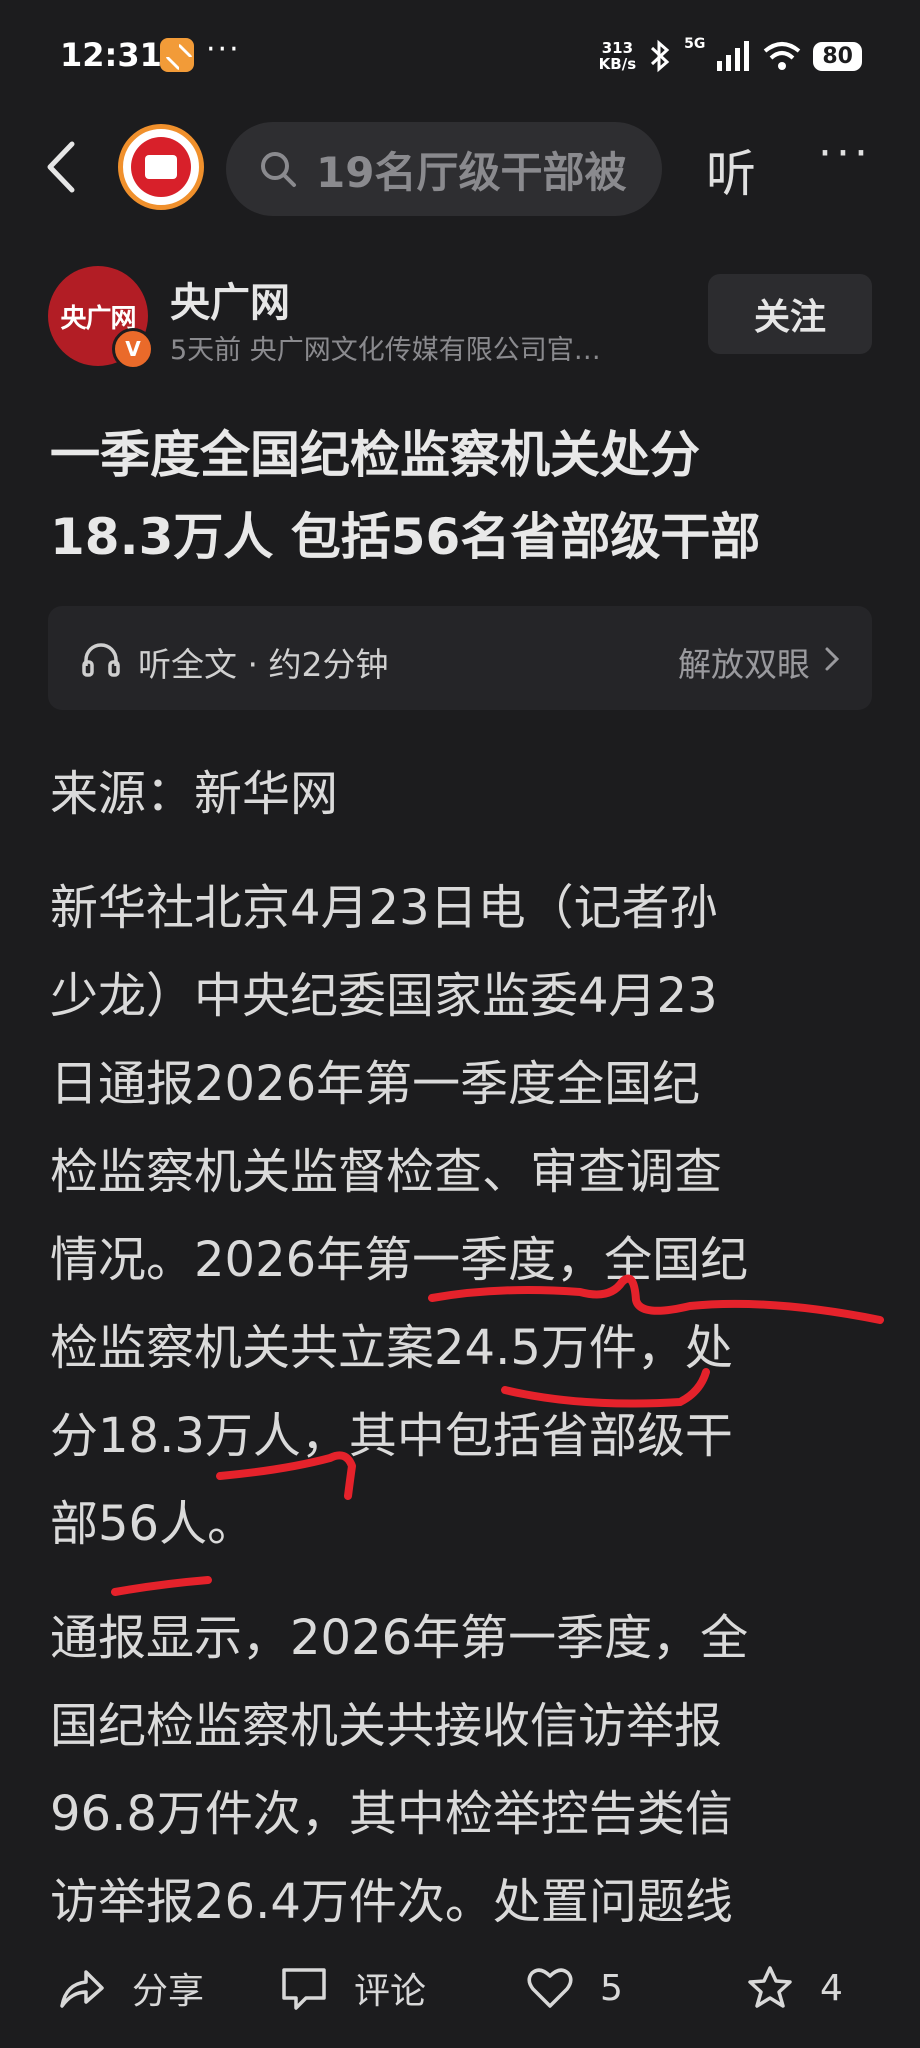 Image resolution: width=920 pixels, height=2048 pixels. I want to click on listen-button: 听, so click(731, 170).